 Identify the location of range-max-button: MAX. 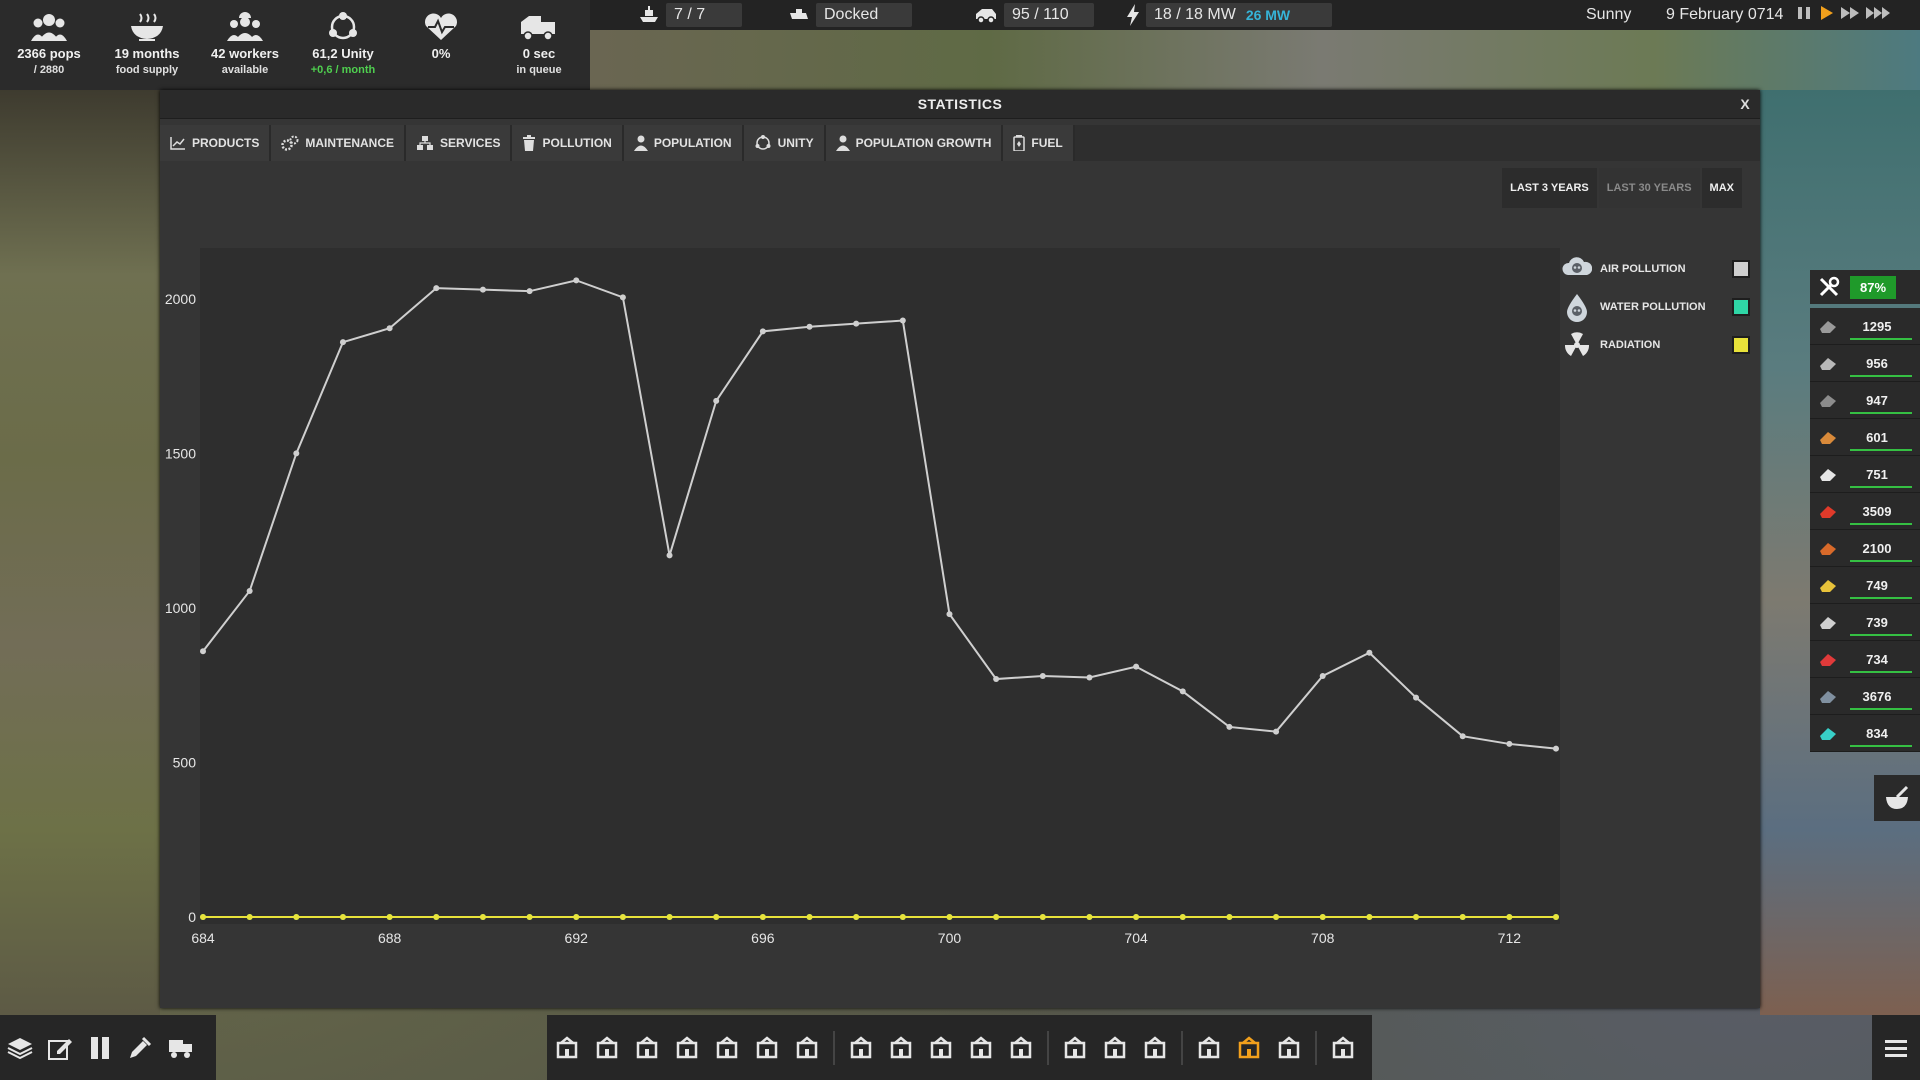
(1721, 188).